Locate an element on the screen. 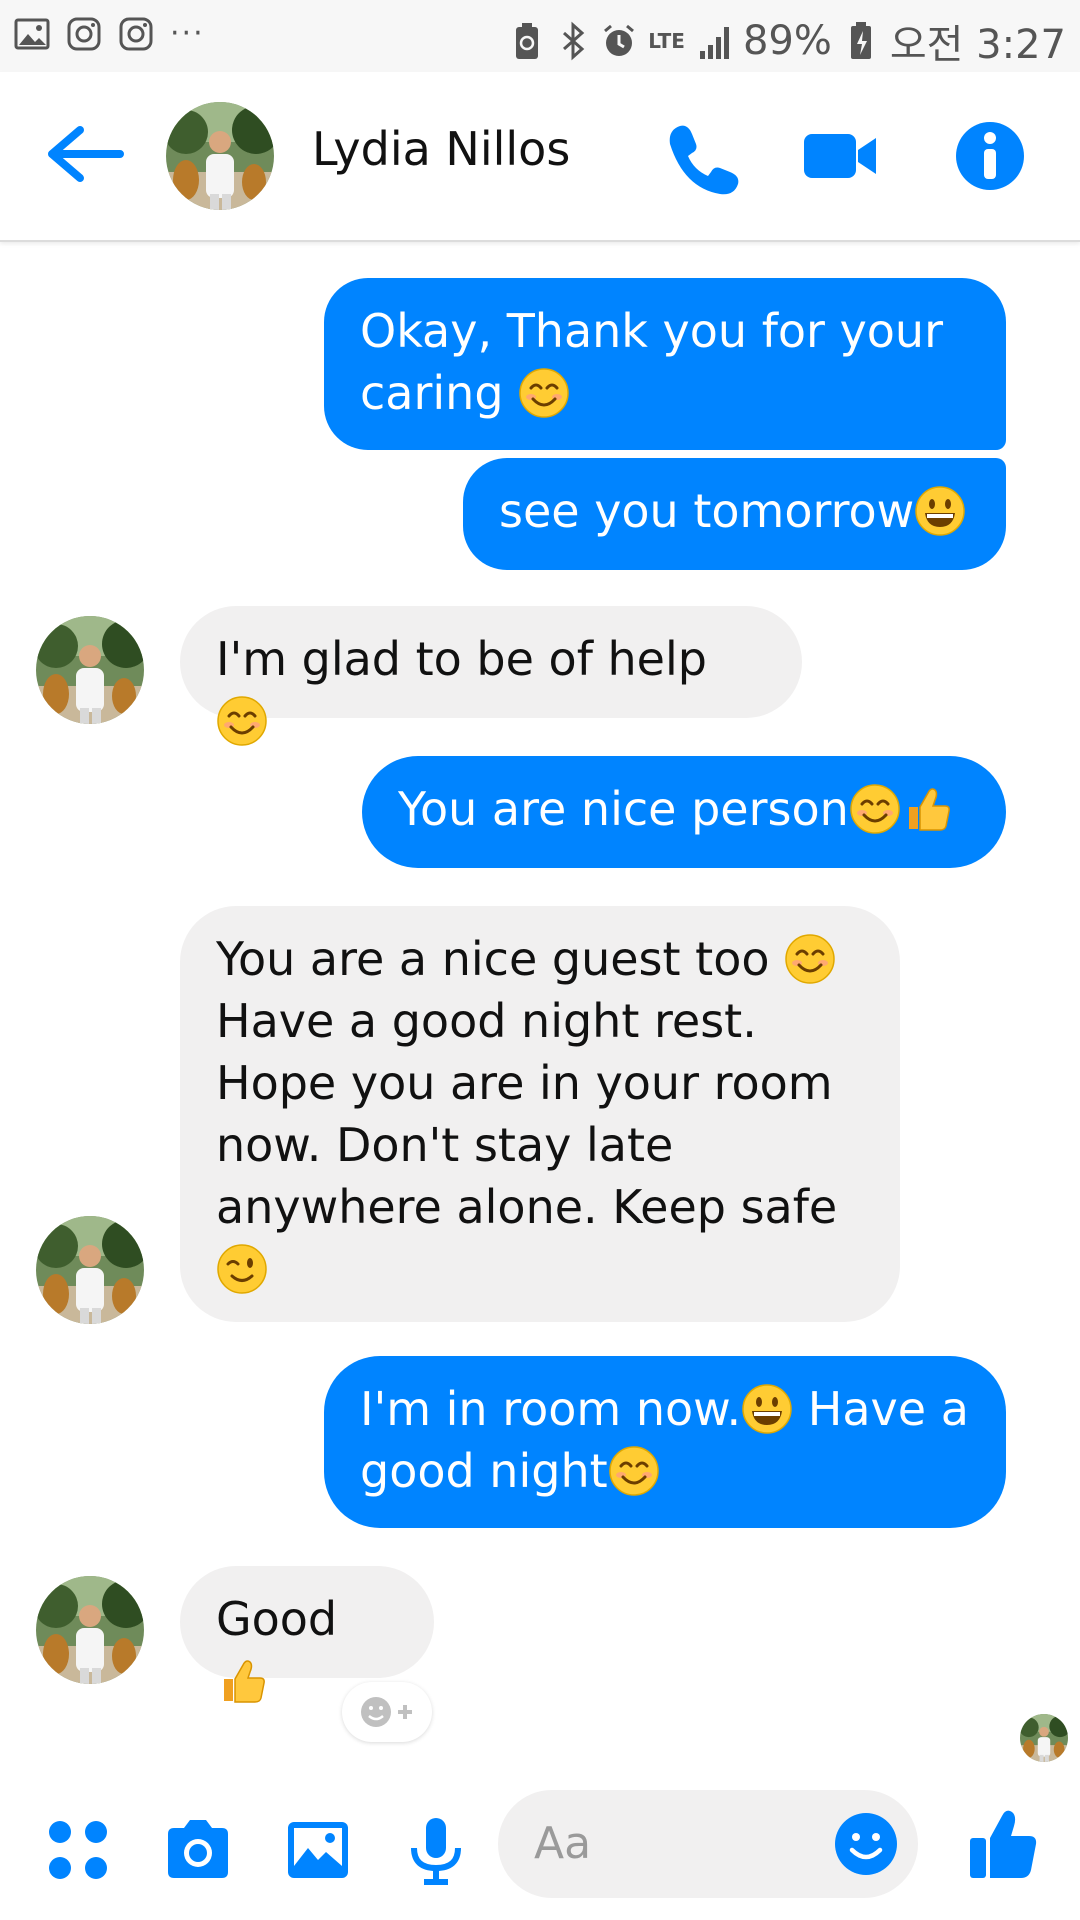  camera-icon is located at coordinates (198, 1850).